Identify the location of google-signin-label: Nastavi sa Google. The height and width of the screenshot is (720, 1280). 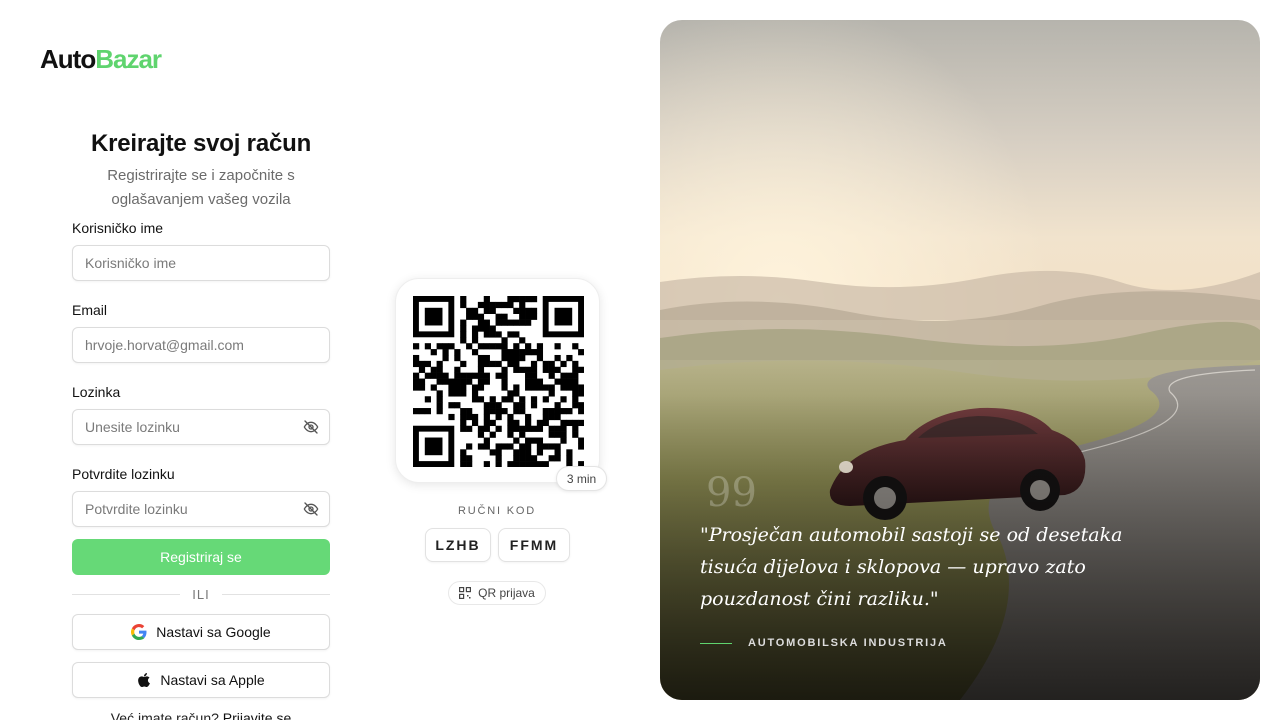
(213, 632).